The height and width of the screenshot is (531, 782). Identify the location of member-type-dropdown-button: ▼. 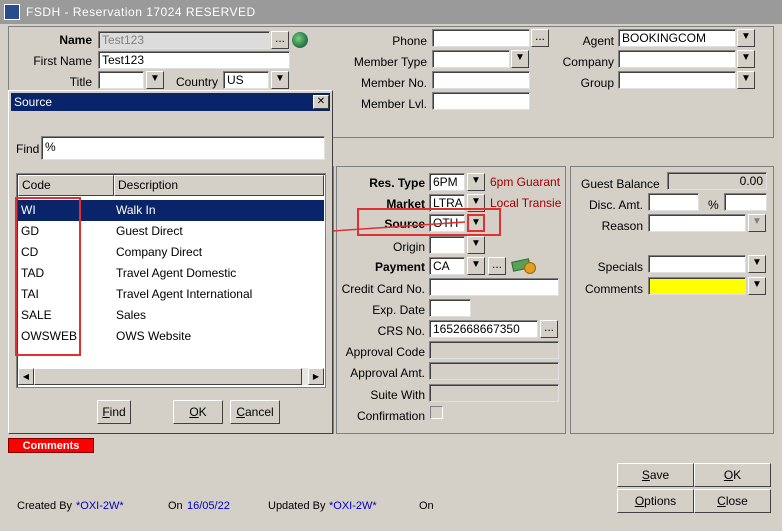
(520, 59).